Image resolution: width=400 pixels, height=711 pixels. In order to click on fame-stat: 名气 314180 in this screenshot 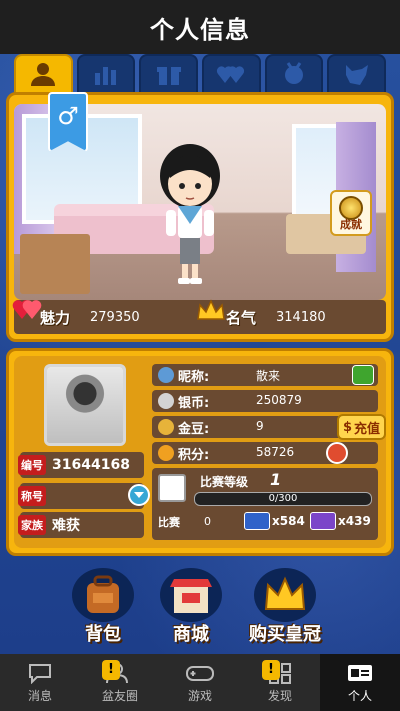, I will do `click(291, 313)`.